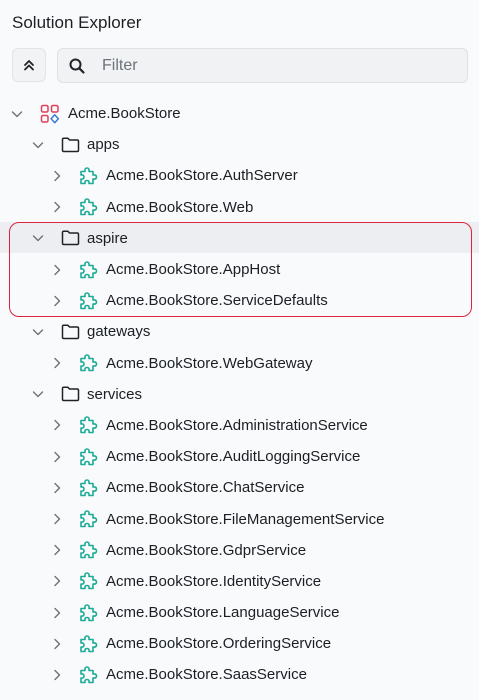  Describe the element at coordinates (77, 22) in the screenshot. I see `panel-title: Solution Explorer` at that location.